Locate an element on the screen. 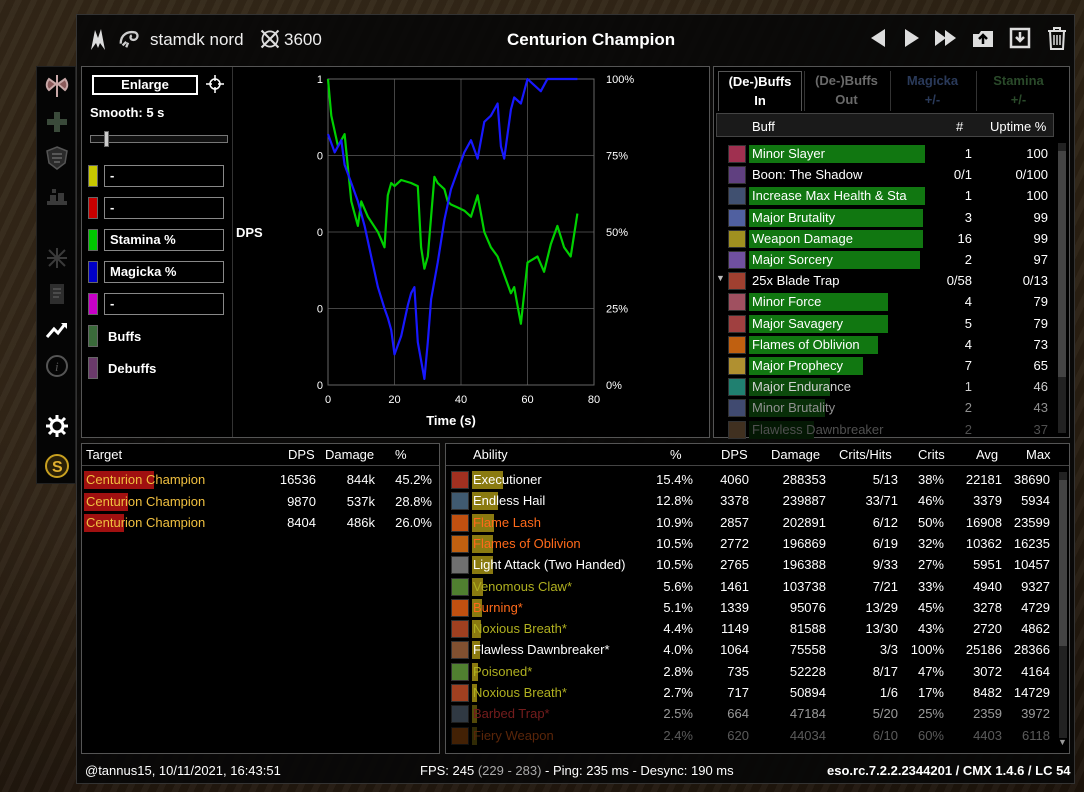 The image size is (1084, 792). buff-name: Minor Force is located at coordinates (787, 302).